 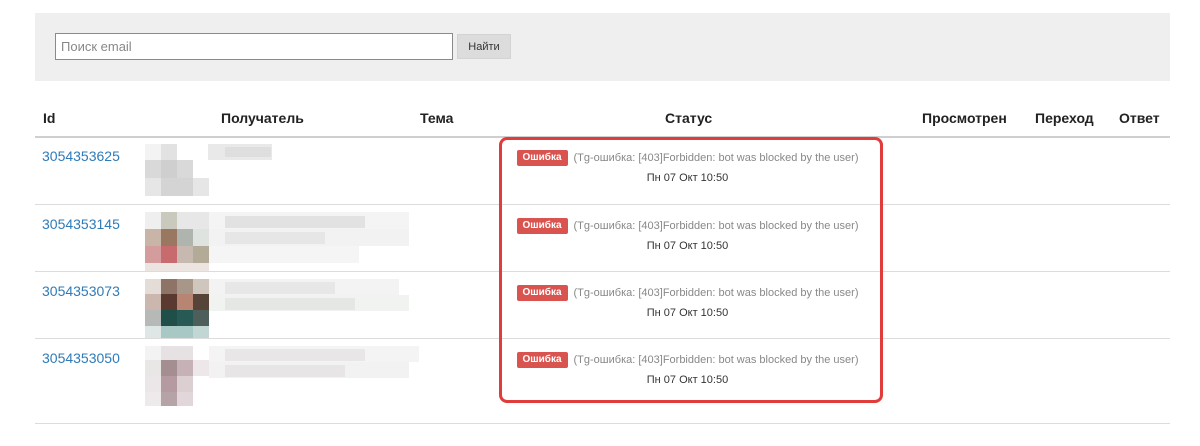 What do you see at coordinates (81, 291) in the screenshot?
I see `row-id-link: 3054353073` at bounding box center [81, 291].